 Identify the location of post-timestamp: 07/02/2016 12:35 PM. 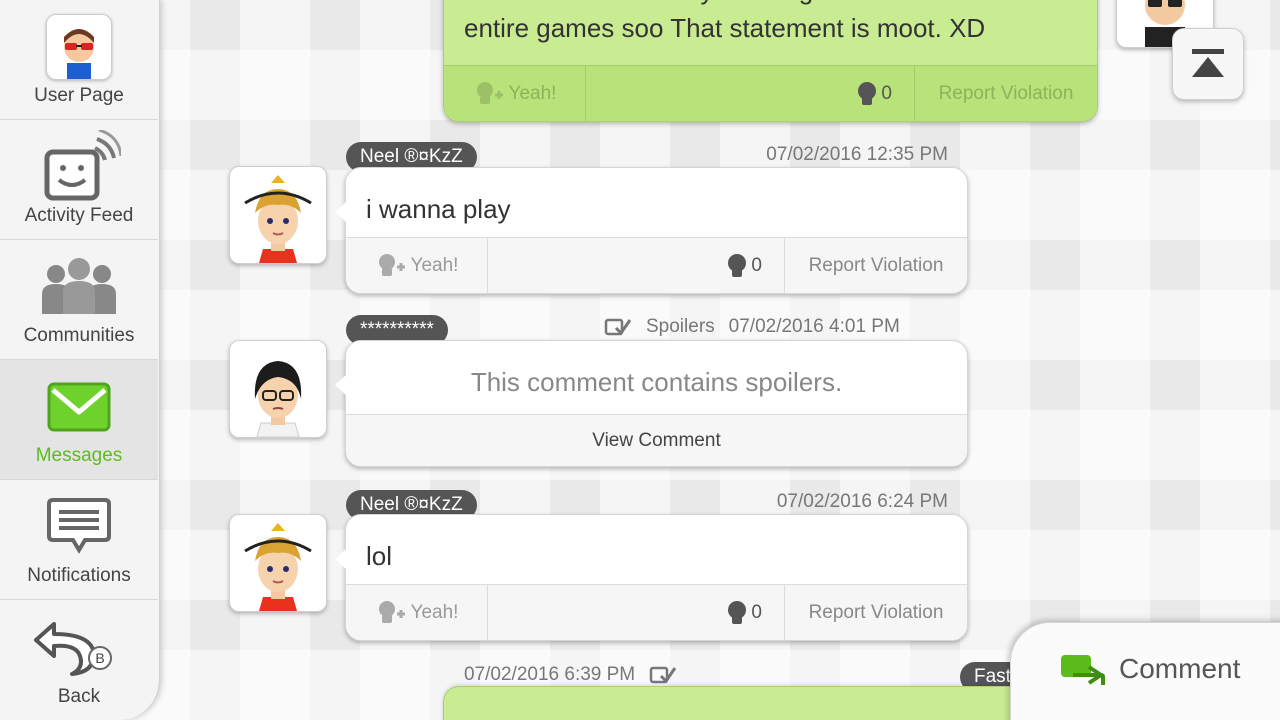
(857, 154).